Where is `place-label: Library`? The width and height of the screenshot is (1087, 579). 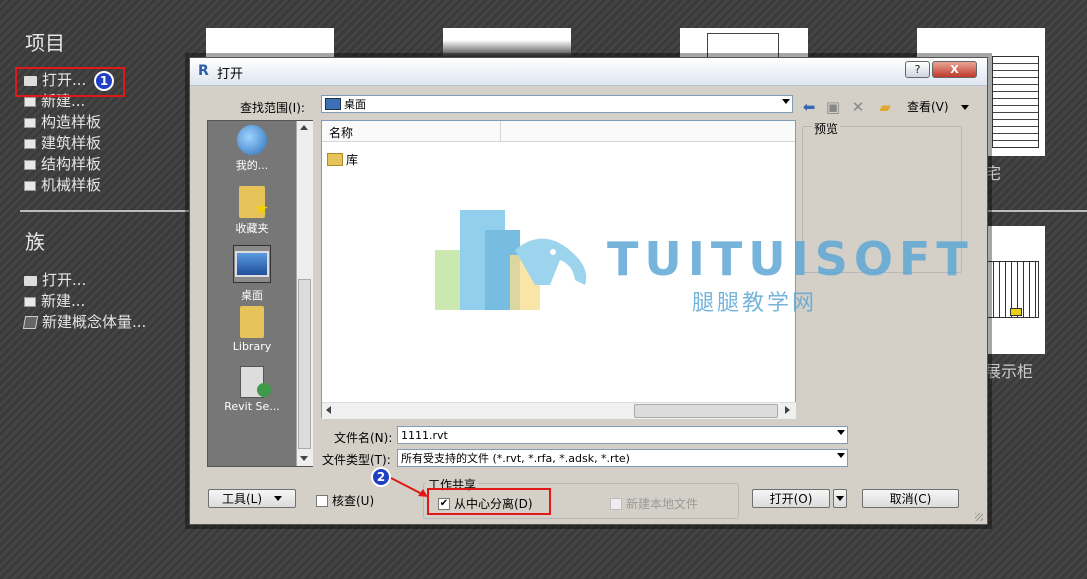
place-label: Library is located at coordinates (252, 346).